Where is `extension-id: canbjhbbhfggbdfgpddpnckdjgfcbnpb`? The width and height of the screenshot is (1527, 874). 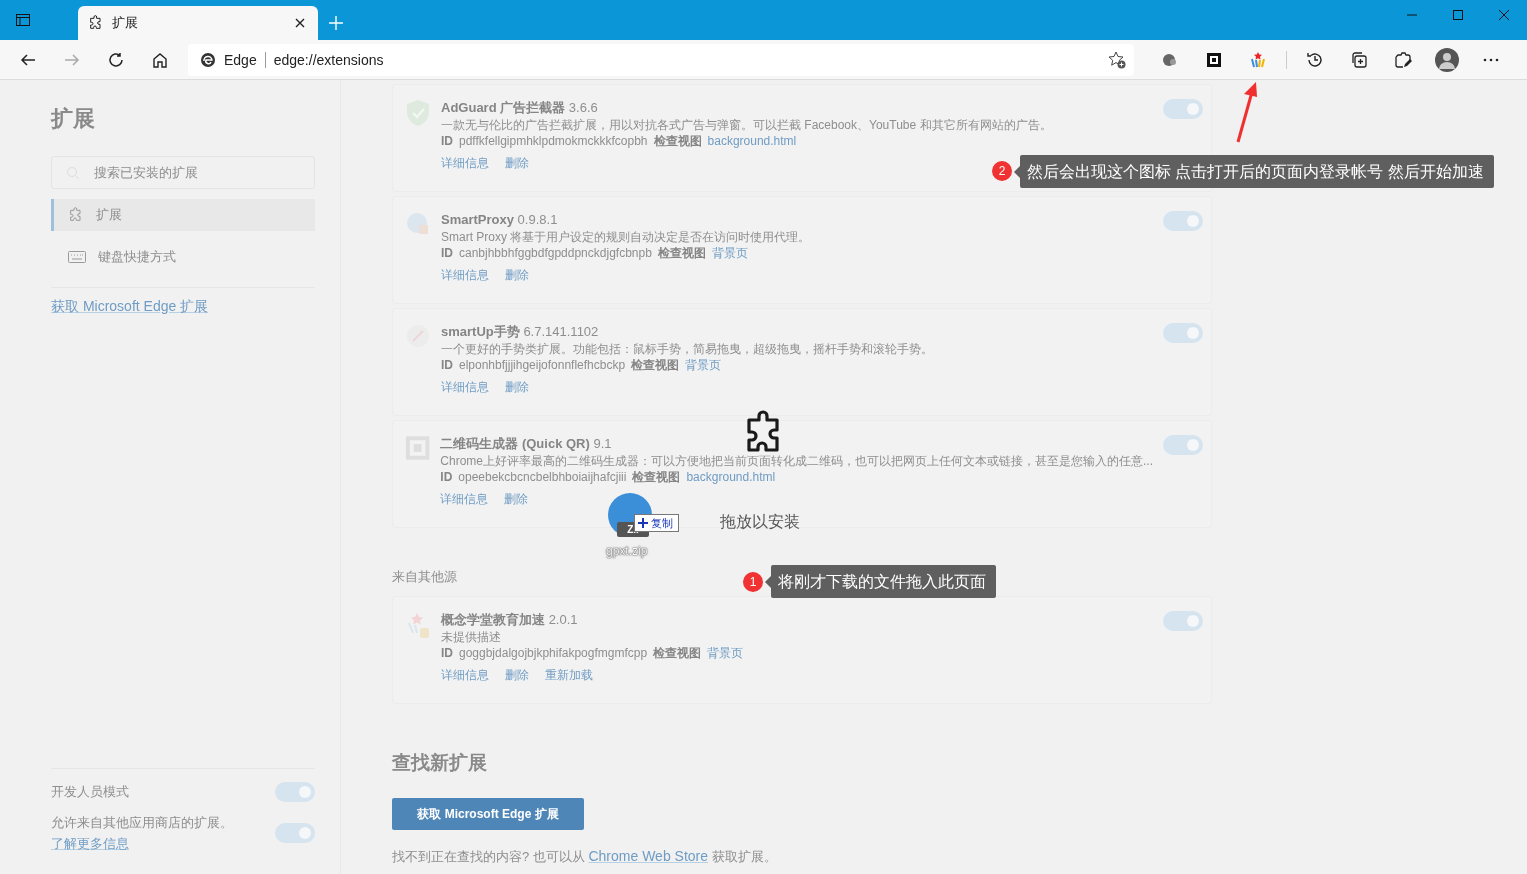 extension-id: canbjhbbhfggbdfgpddpnckdjgfcbnpb is located at coordinates (555, 253).